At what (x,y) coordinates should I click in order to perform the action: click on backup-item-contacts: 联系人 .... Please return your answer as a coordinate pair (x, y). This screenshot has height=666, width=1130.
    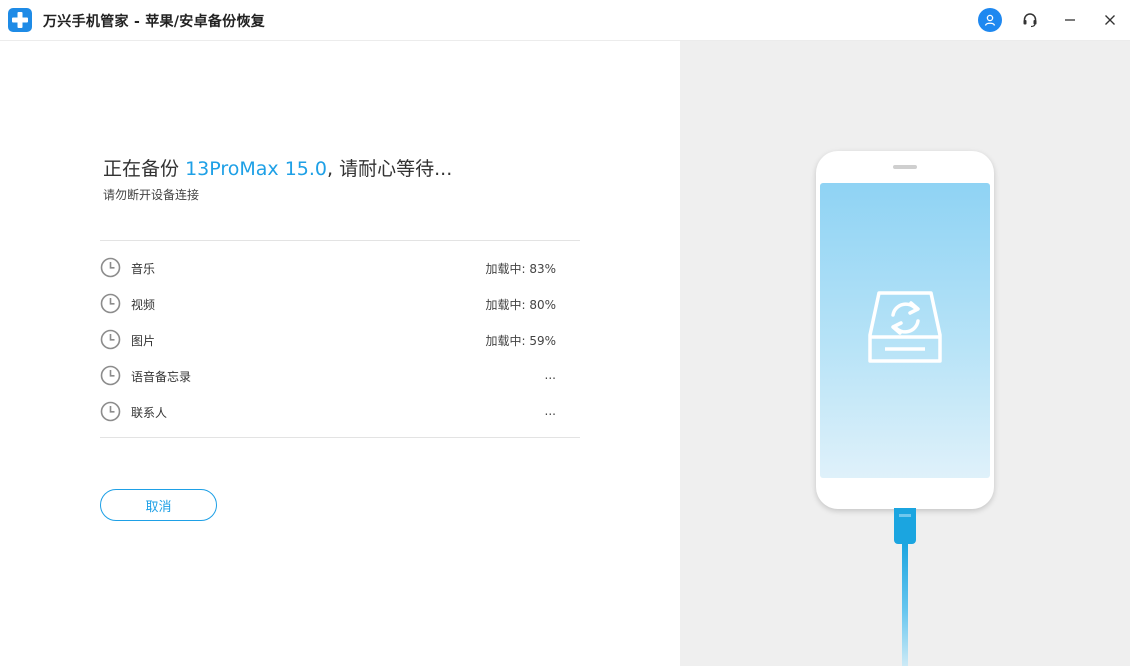
    Looking at the image, I should click on (330, 412).